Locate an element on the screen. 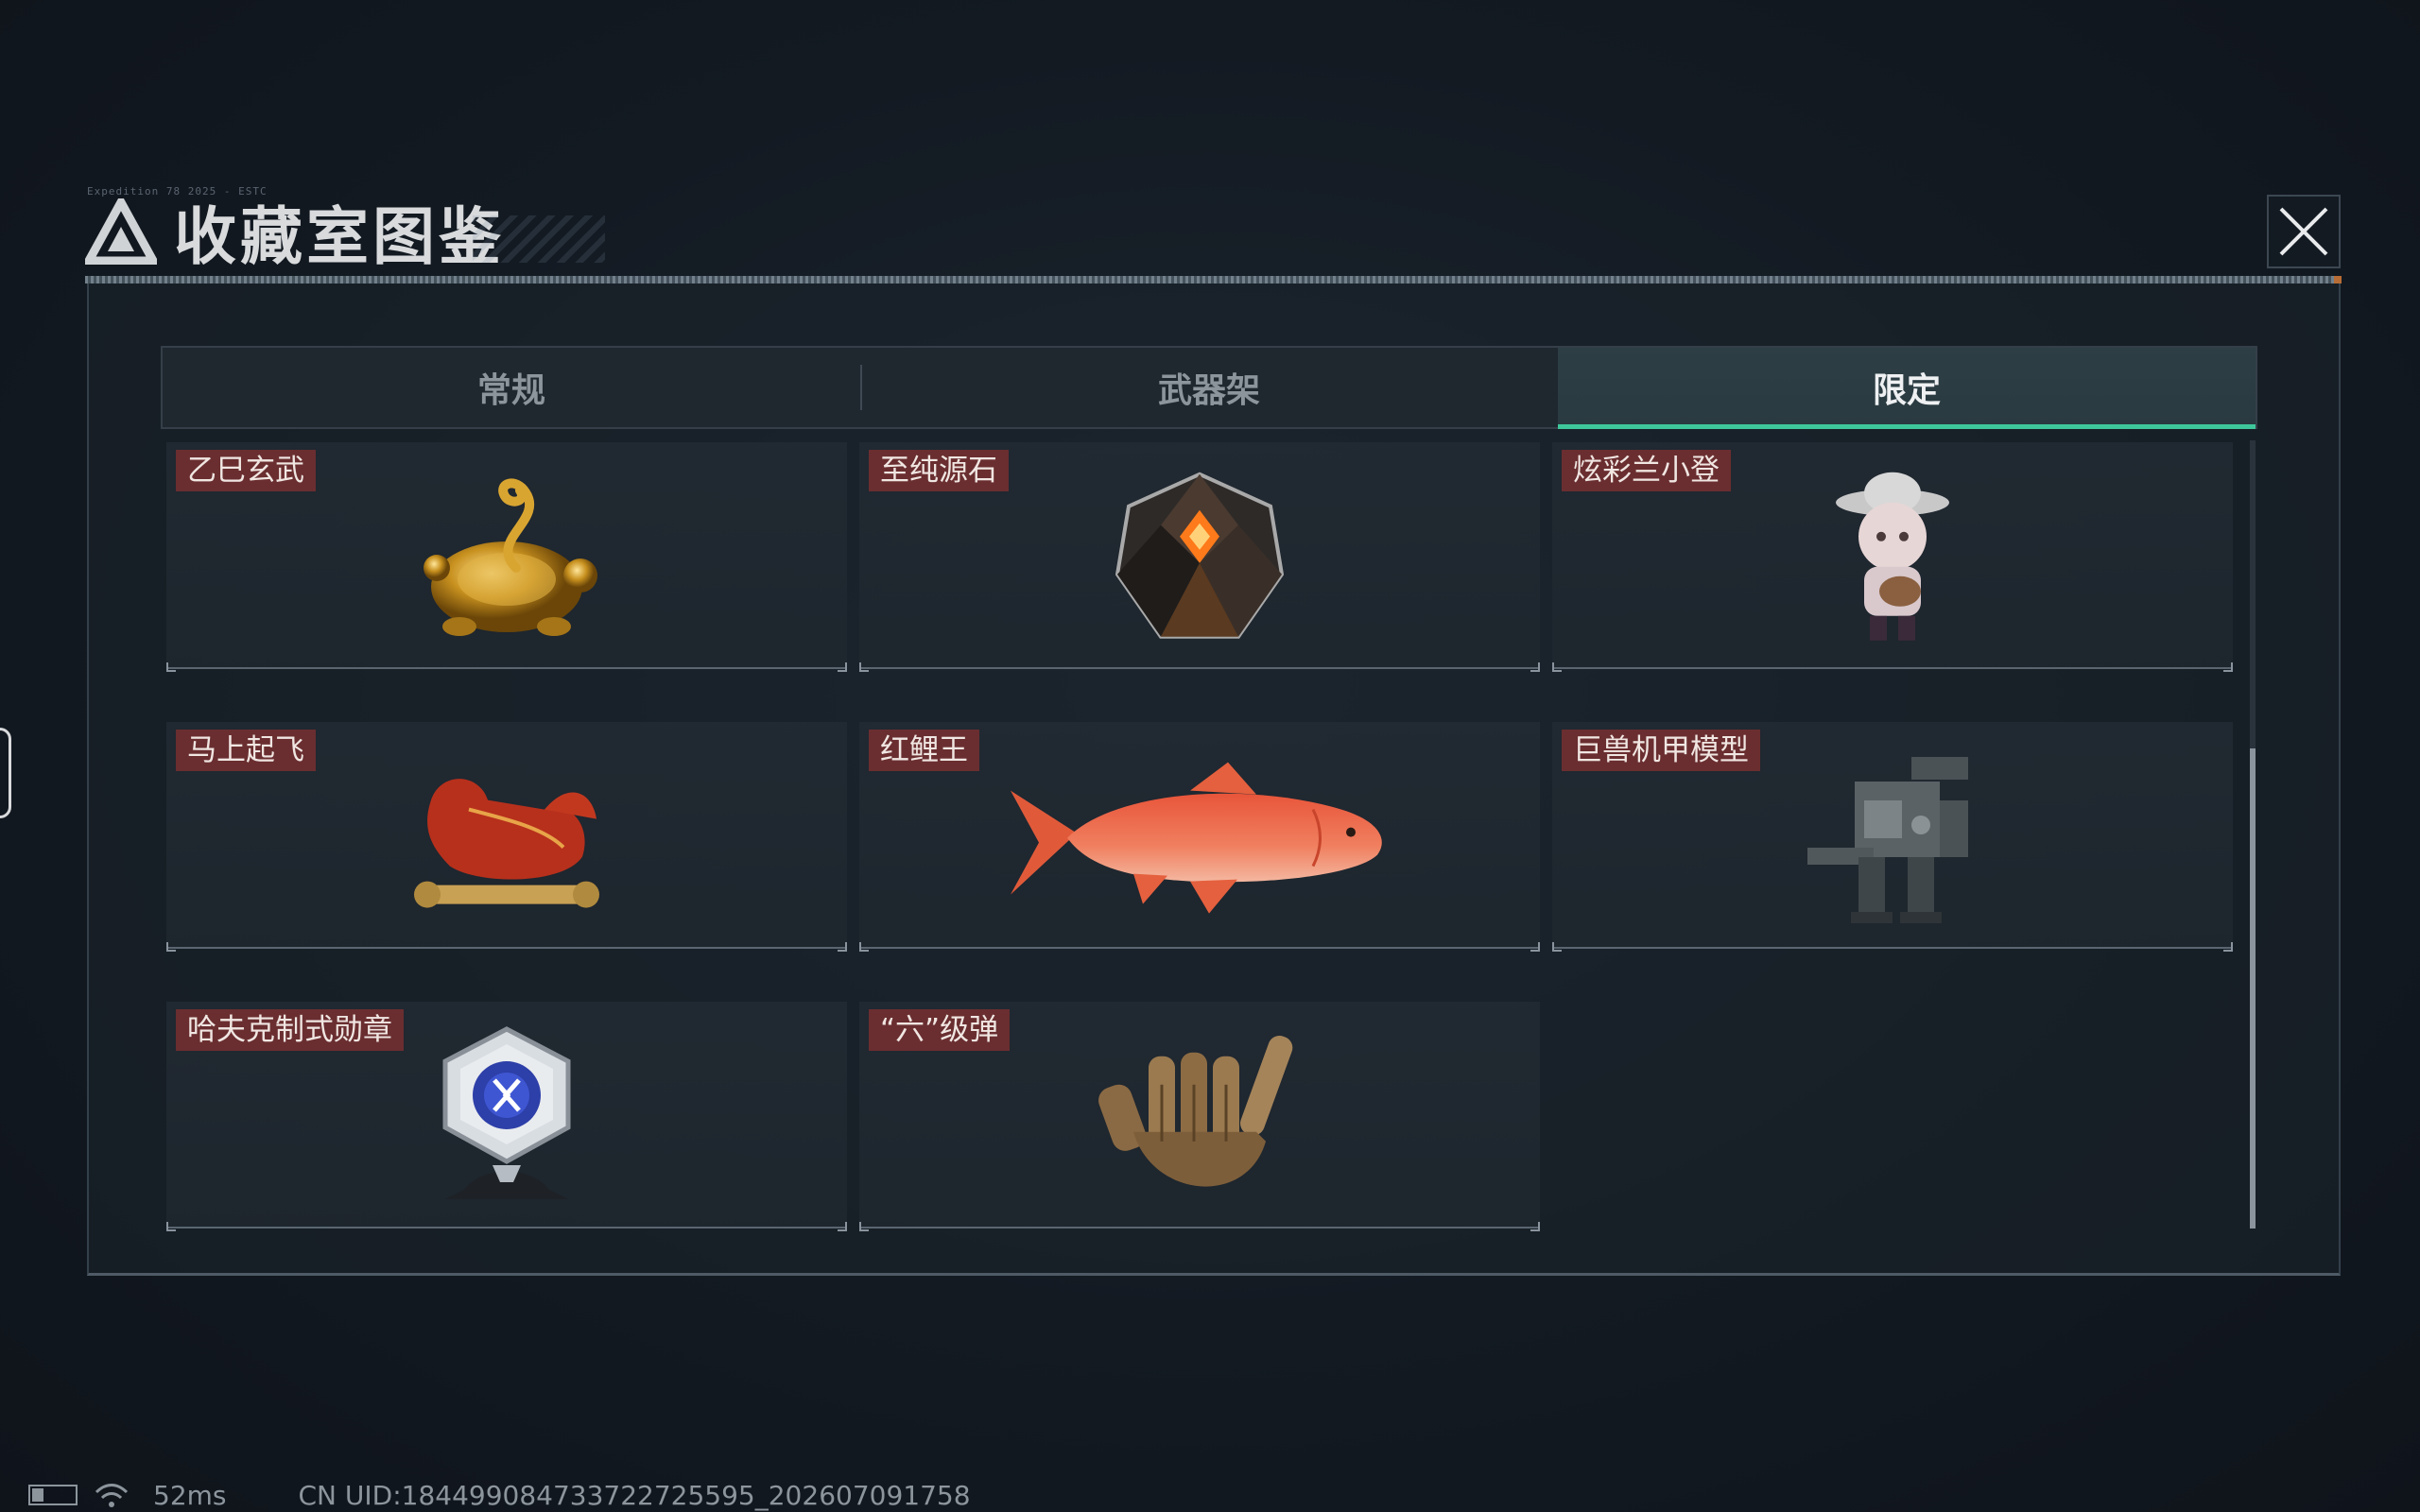  item-name: “六”级弹 is located at coordinates (940, 1030).